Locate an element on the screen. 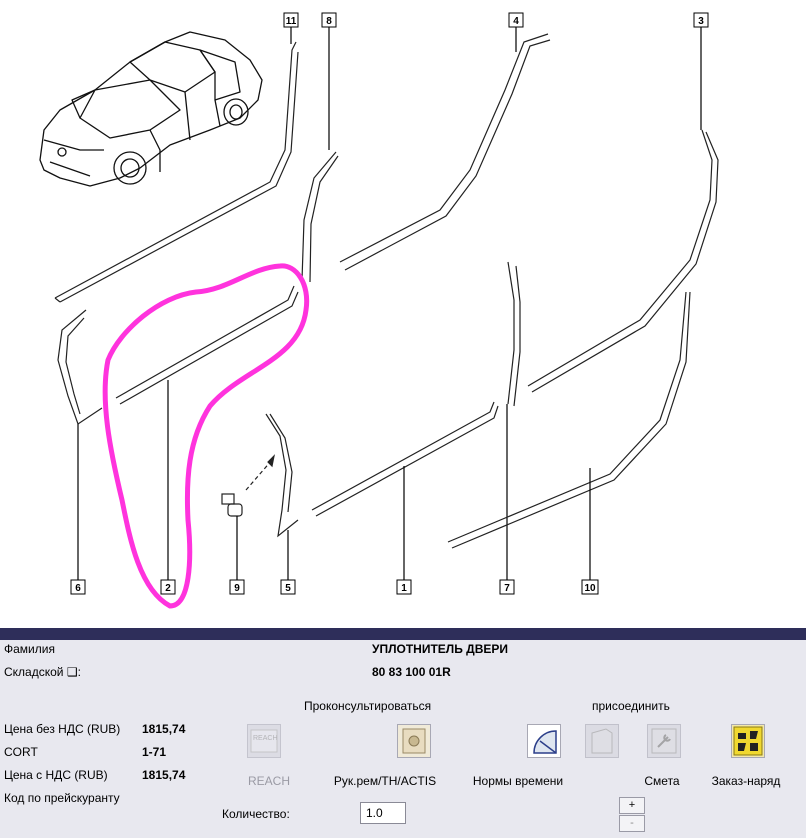 The image size is (806, 838). callout-2: 2 is located at coordinates (168, 587).